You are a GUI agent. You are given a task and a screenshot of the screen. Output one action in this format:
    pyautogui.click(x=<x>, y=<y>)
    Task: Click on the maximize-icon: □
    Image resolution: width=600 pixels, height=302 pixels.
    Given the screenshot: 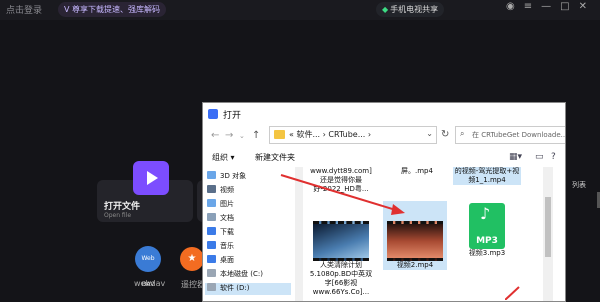 What is the action you would take?
    pyautogui.click(x=569, y=6)
    